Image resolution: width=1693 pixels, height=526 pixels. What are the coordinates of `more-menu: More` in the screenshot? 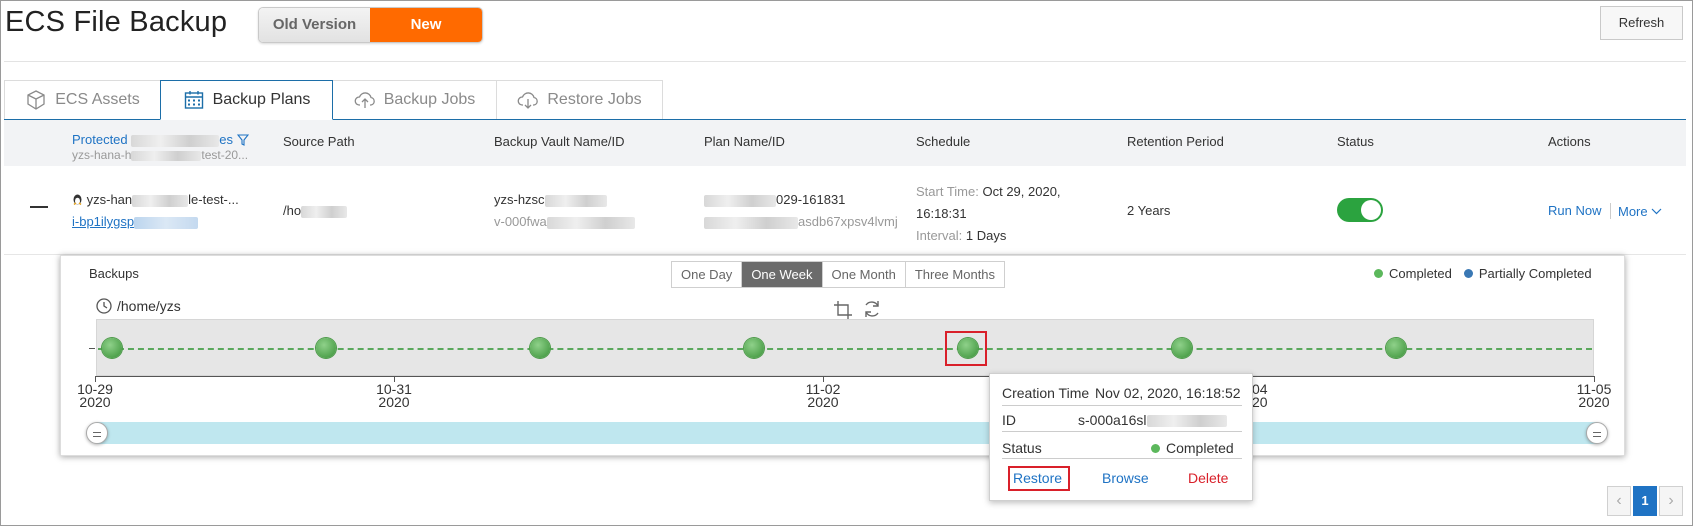 It's located at (1640, 211).